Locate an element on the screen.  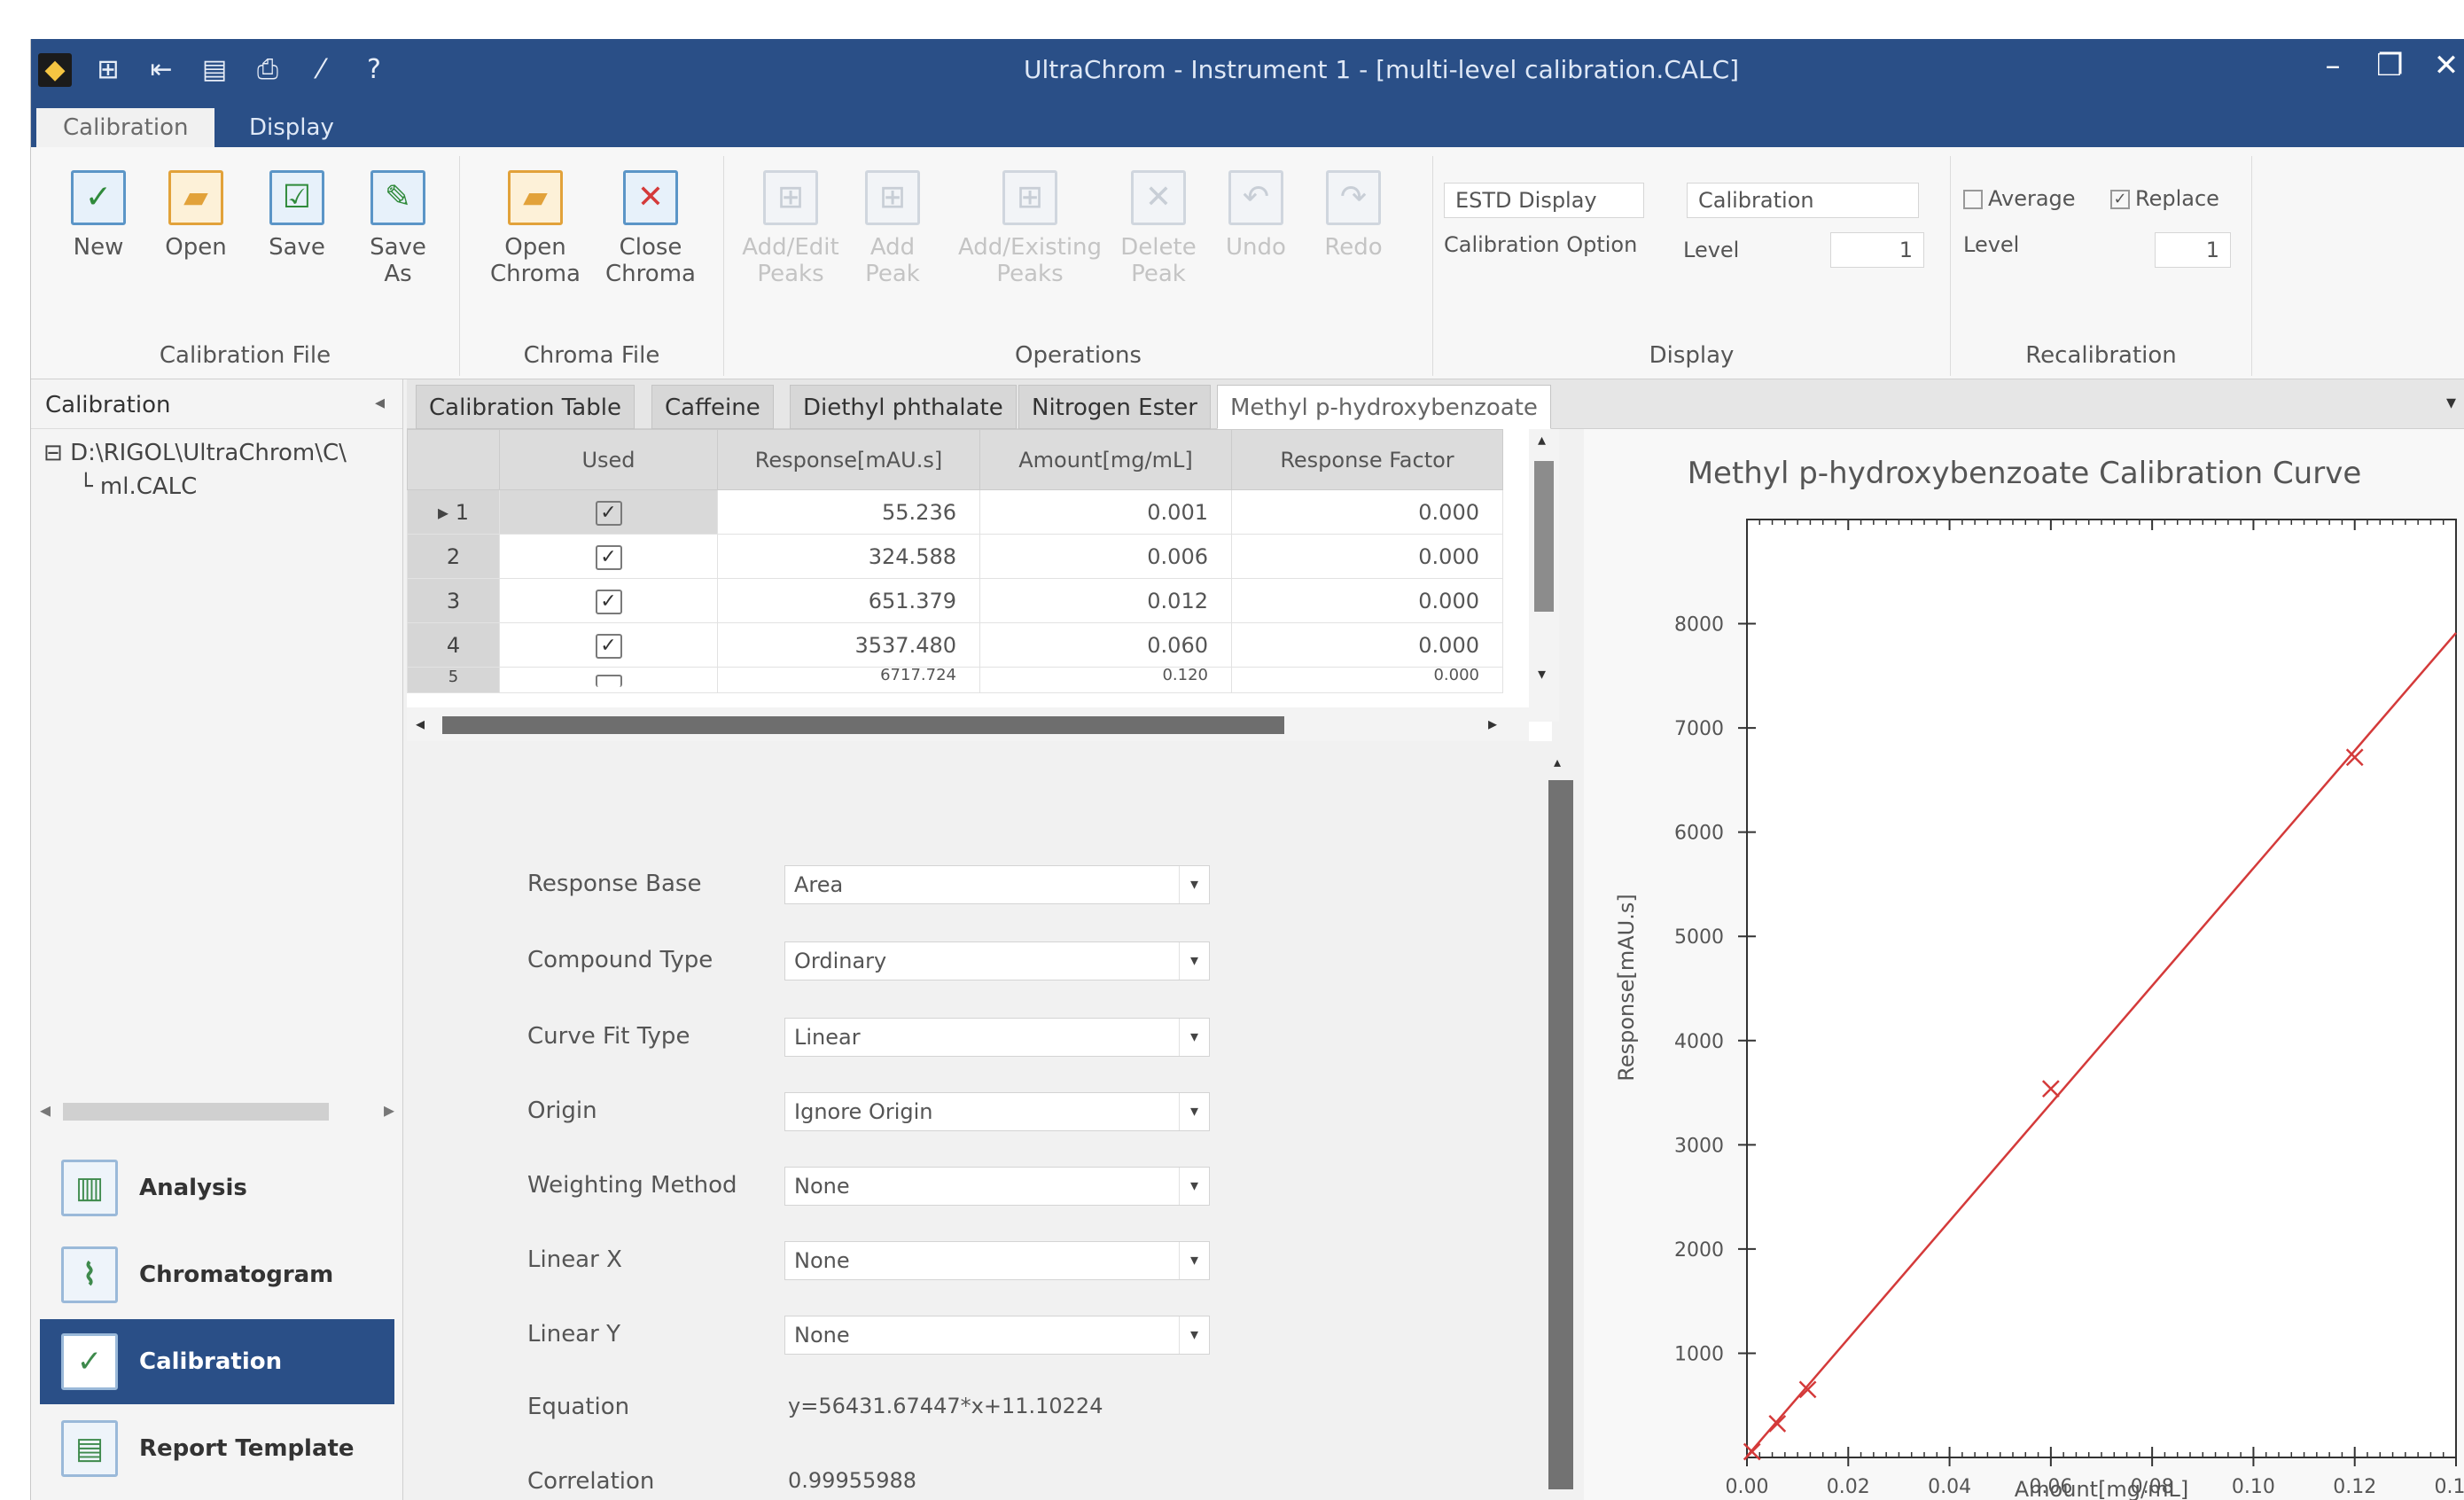
print-quick-icon: ⎙ is located at coordinates (268, 70).